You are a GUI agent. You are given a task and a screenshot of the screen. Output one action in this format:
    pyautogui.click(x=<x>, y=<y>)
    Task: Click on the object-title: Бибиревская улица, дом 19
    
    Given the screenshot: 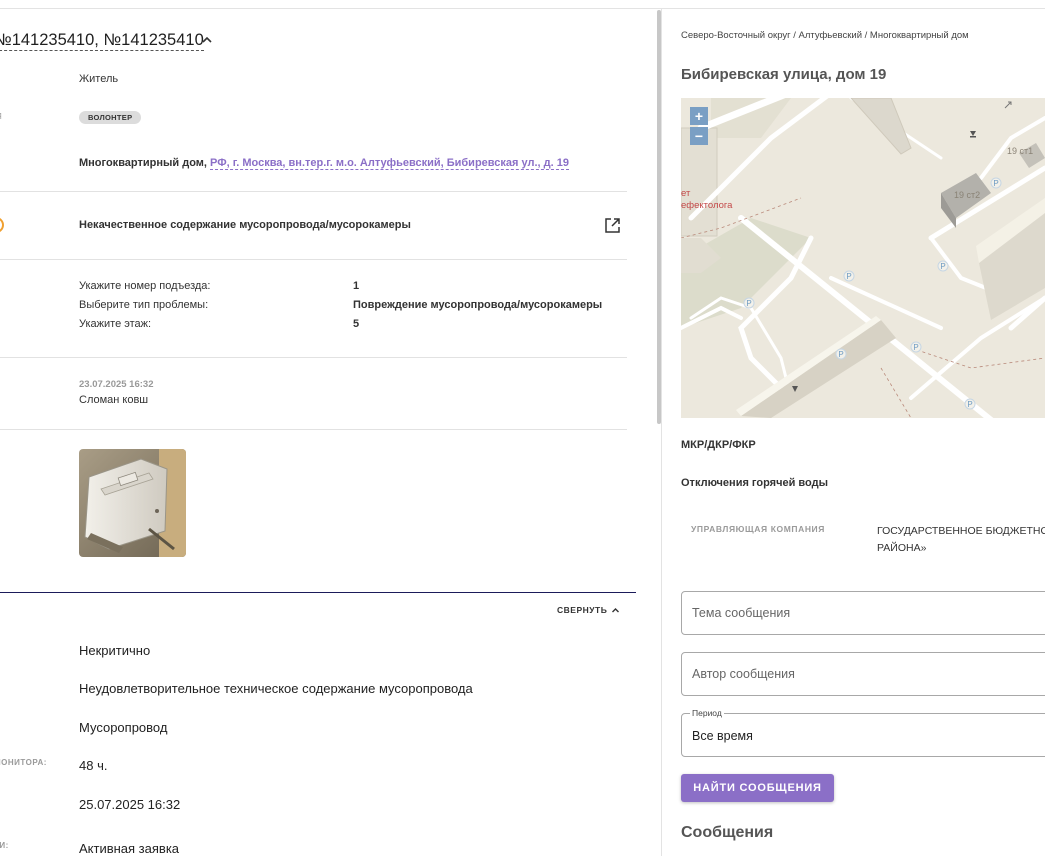 What is the action you would take?
    pyautogui.click(x=784, y=74)
    